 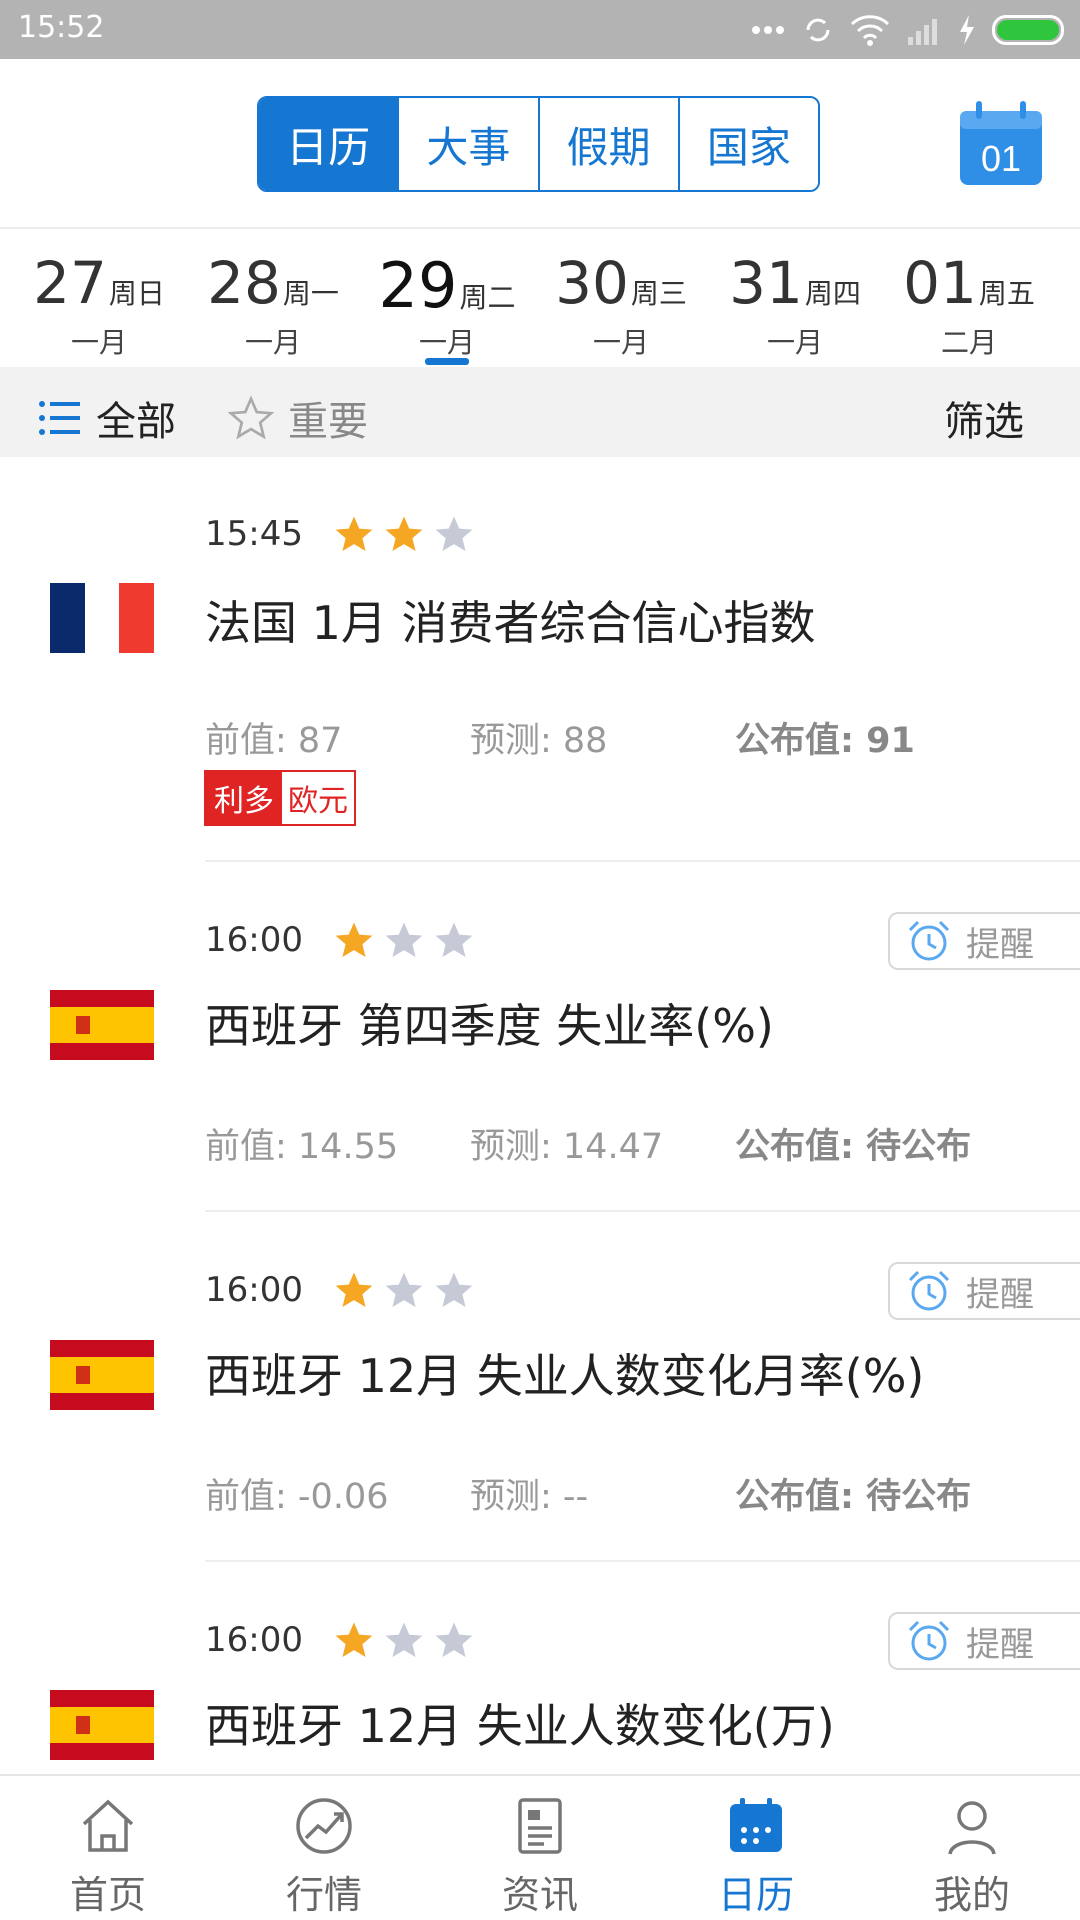 I want to click on actual-value: 公布值: 91, so click(x=825, y=741).